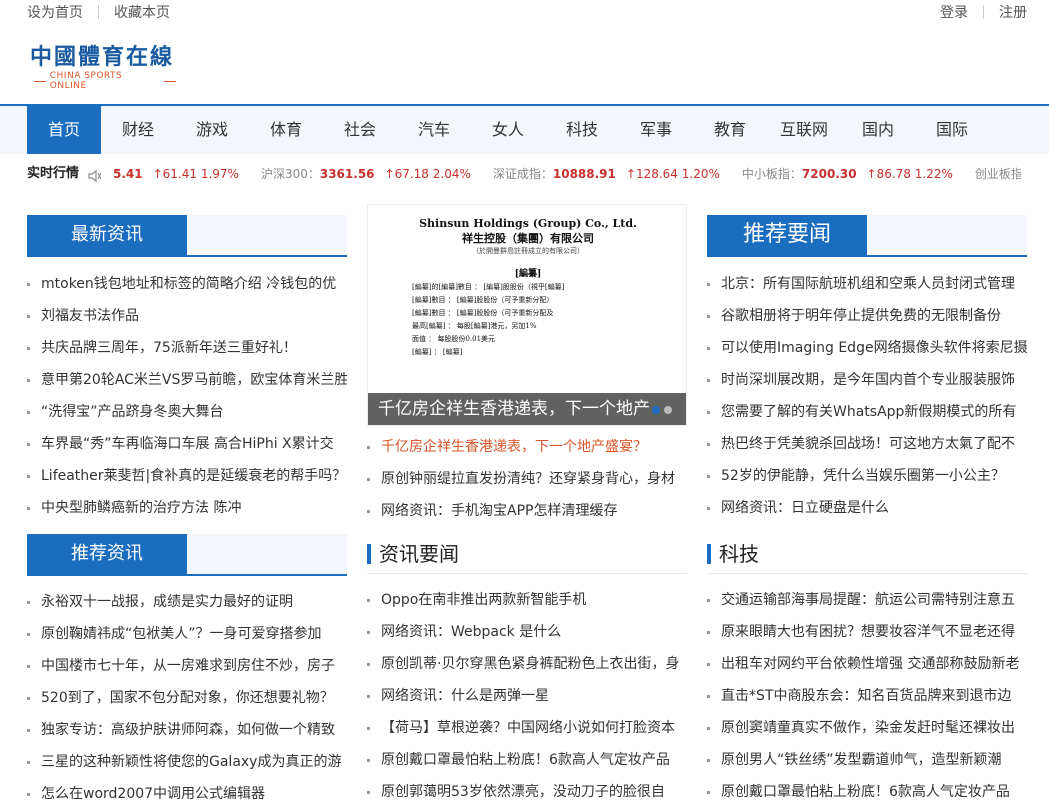  I want to click on doc-line: [編纂], so click(528, 274).